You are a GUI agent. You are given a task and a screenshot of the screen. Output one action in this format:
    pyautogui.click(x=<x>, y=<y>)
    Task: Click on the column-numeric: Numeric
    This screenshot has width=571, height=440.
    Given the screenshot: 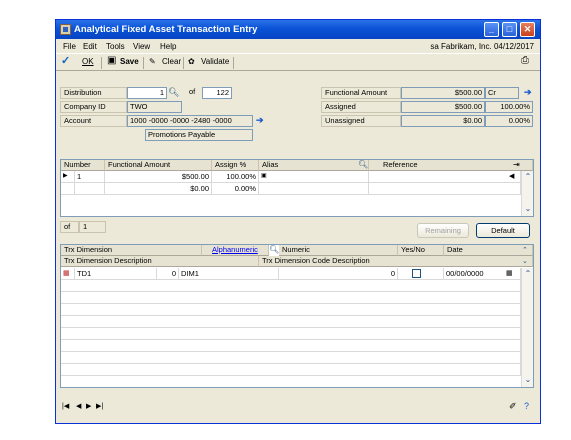 What is the action you would take?
    pyautogui.click(x=338, y=250)
    